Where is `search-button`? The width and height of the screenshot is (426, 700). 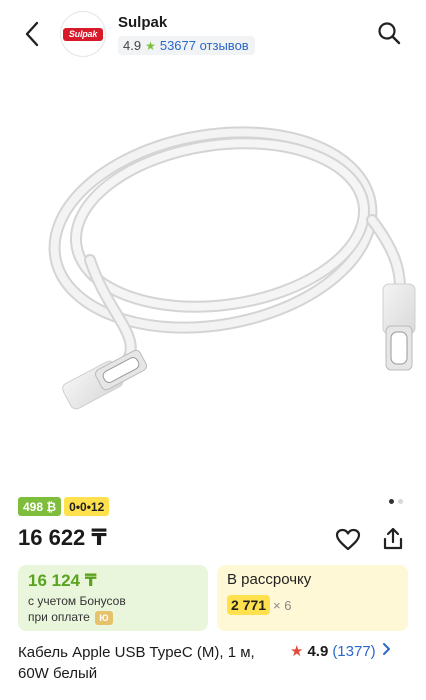
search-button is located at coordinates (389, 33).